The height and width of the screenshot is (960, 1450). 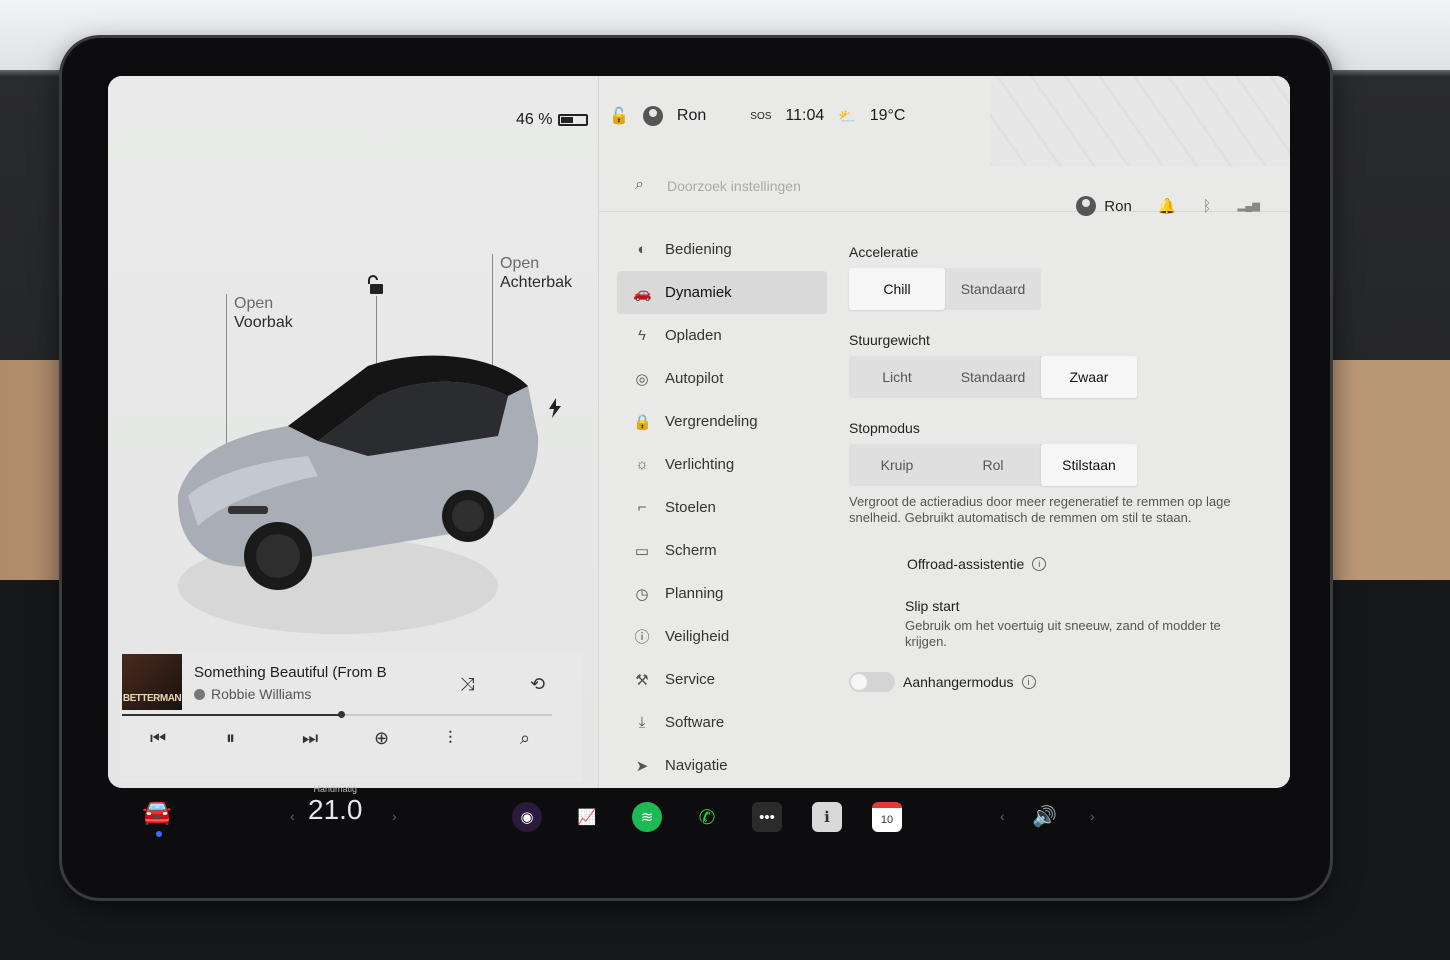 What do you see at coordinates (872, 682) in the screenshot?
I see `trailer-mode-toggle` at bounding box center [872, 682].